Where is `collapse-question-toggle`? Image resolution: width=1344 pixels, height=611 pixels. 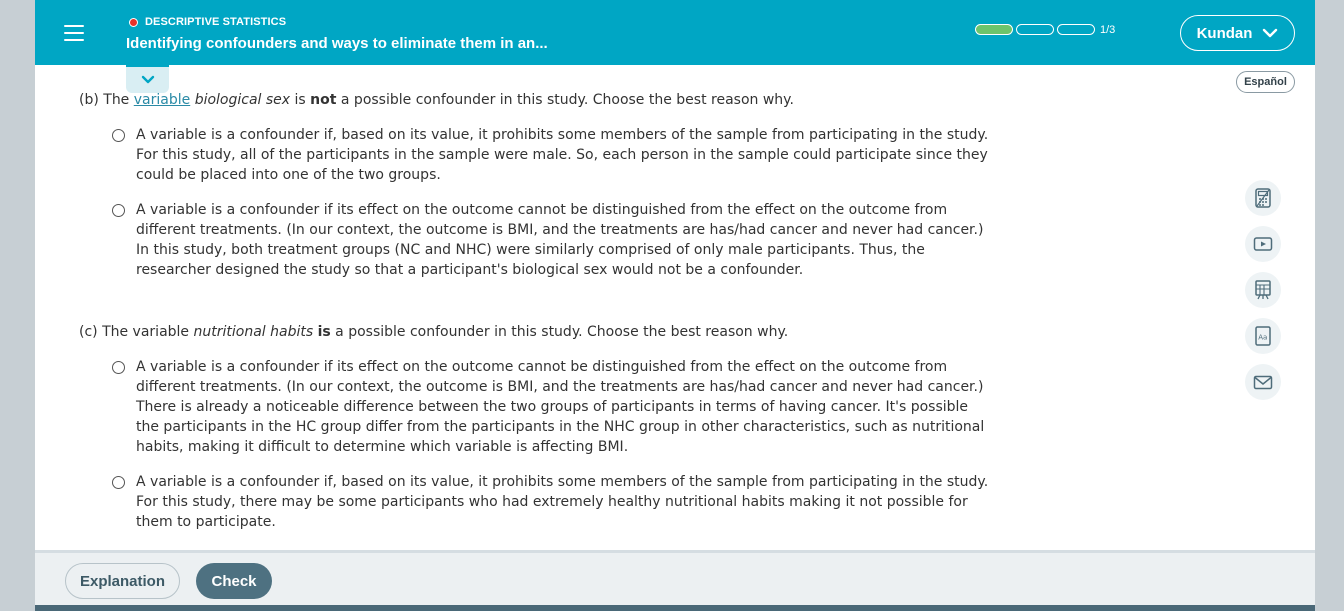
collapse-question-toggle is located at coordinates (147, 79).